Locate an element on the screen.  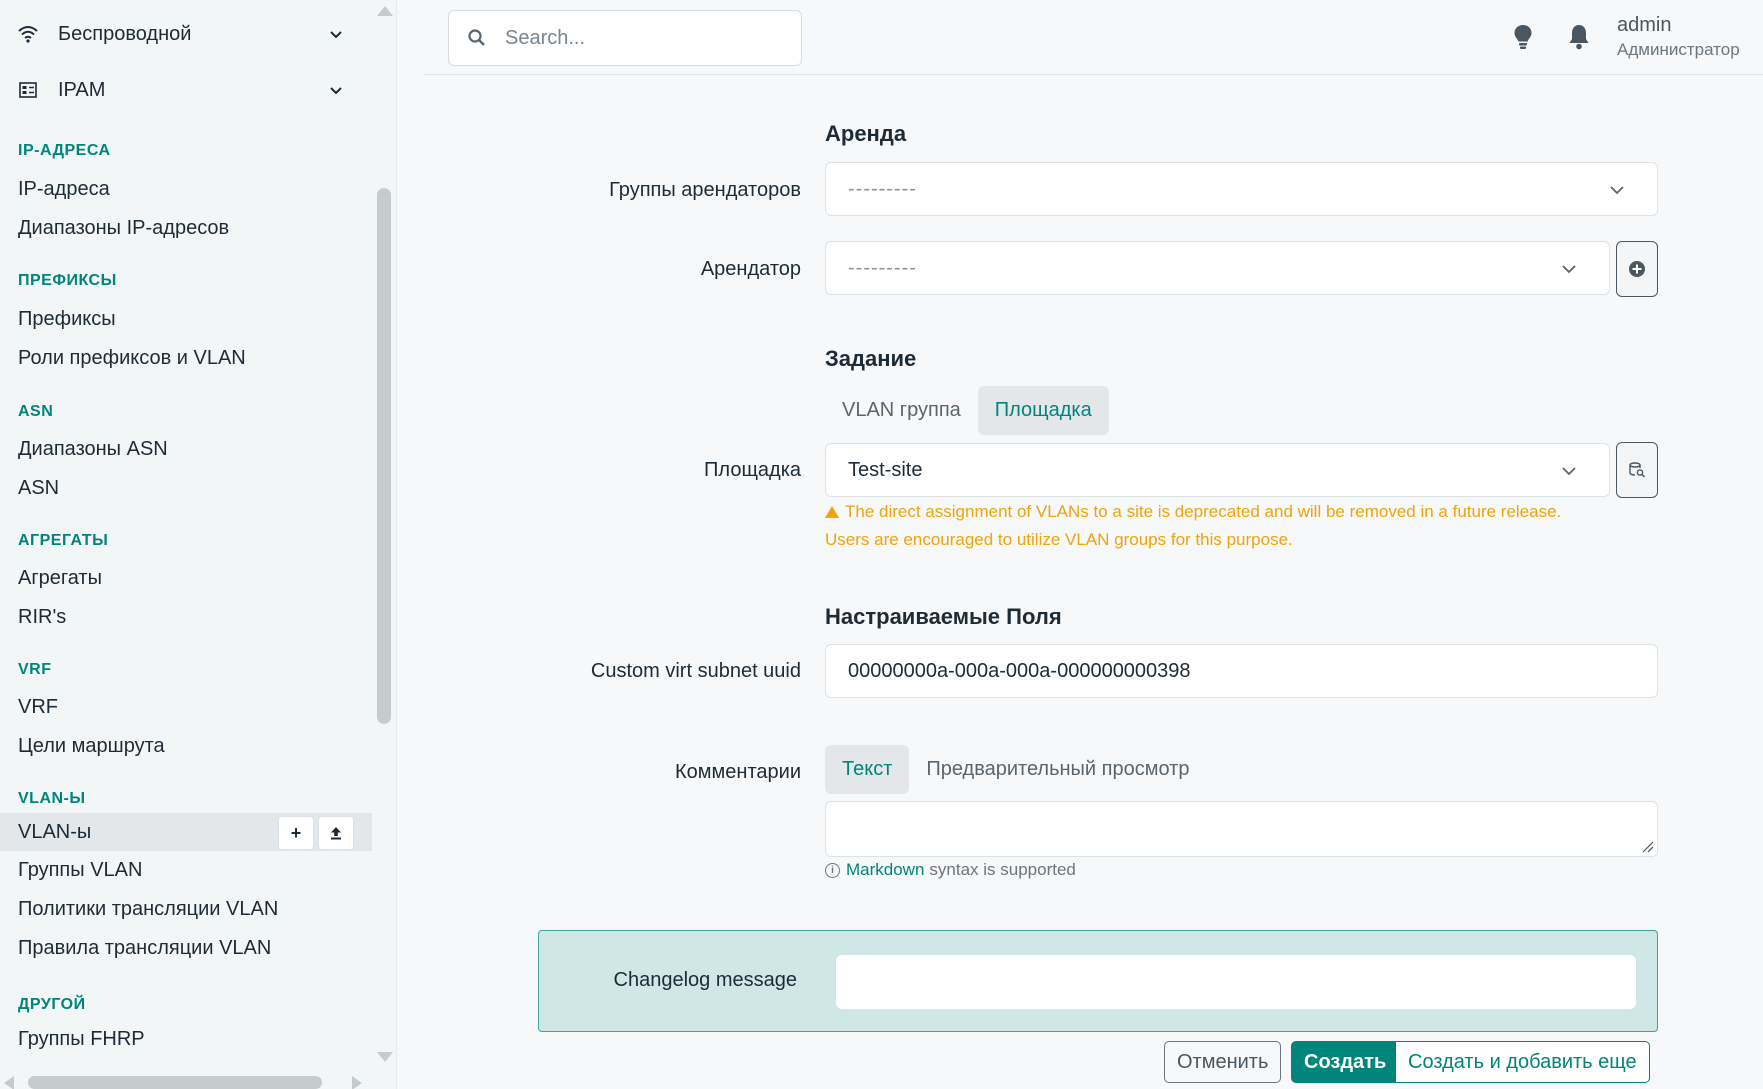
tab-site: Площадка is located at coordinates (1043, 410).